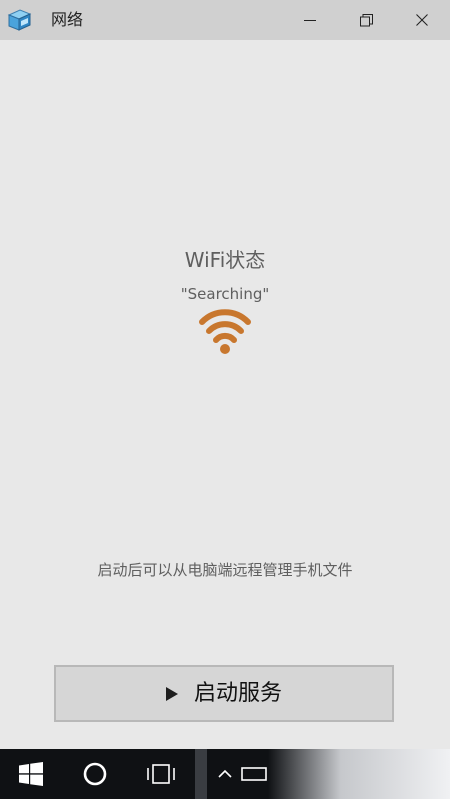 This screenshot has width=450, height=799. Describe the element at coordinates (201, 774) in the screenshot. I see `taskbar-app-divider` at that location.